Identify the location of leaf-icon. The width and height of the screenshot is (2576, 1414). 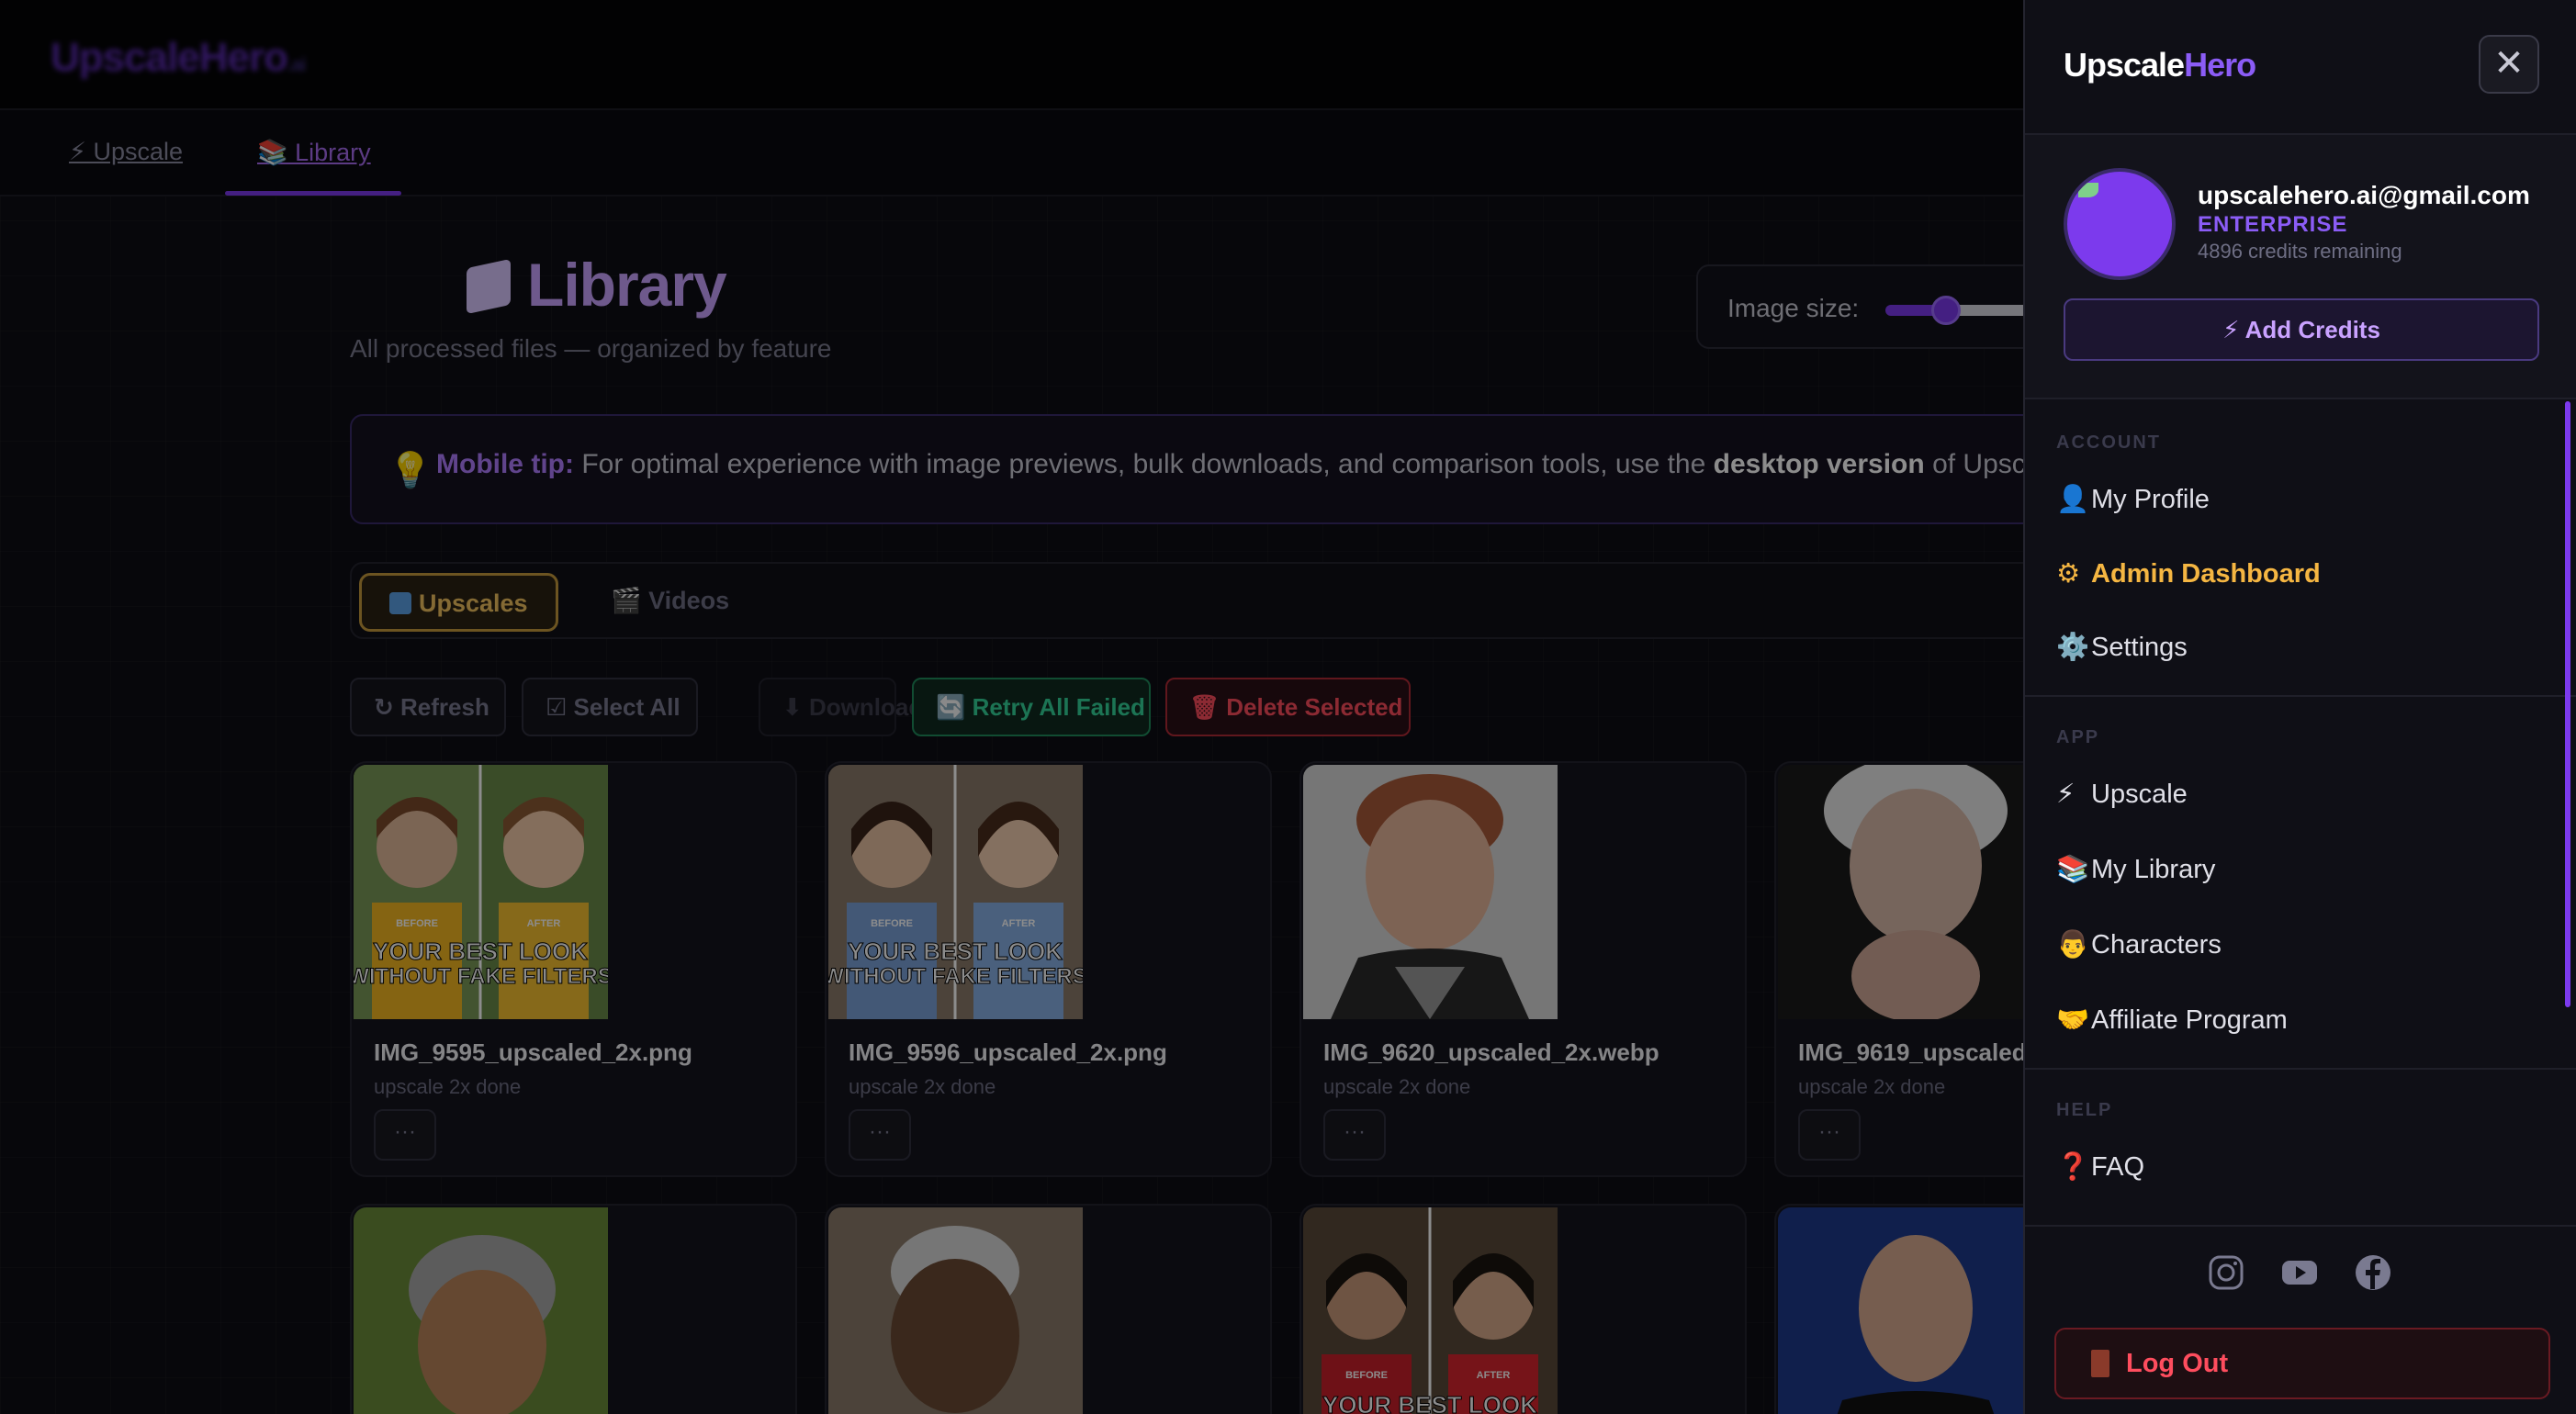
(2088, 190).